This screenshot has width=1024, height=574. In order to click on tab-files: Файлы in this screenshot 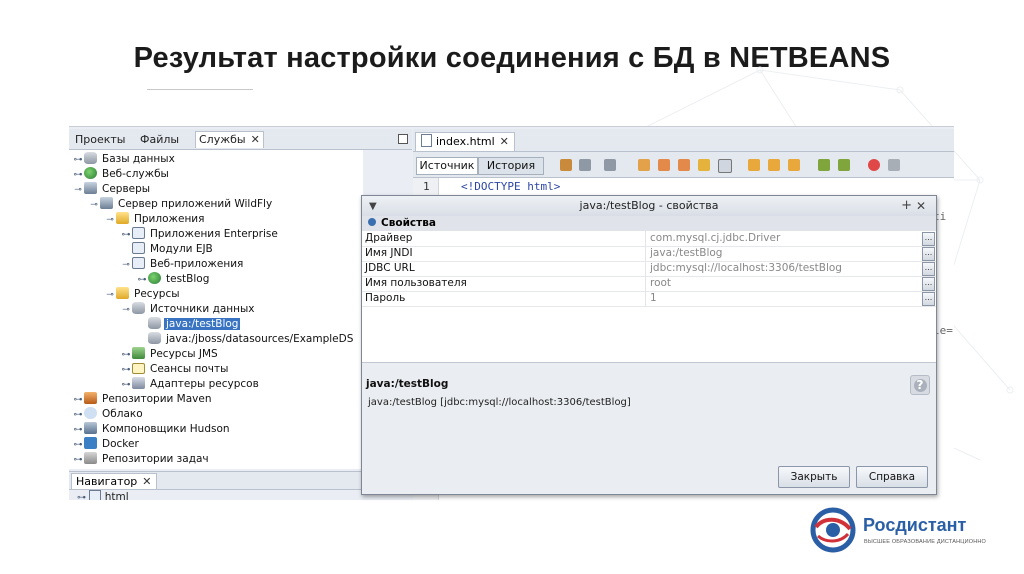, I will do `click(159, 140)`.